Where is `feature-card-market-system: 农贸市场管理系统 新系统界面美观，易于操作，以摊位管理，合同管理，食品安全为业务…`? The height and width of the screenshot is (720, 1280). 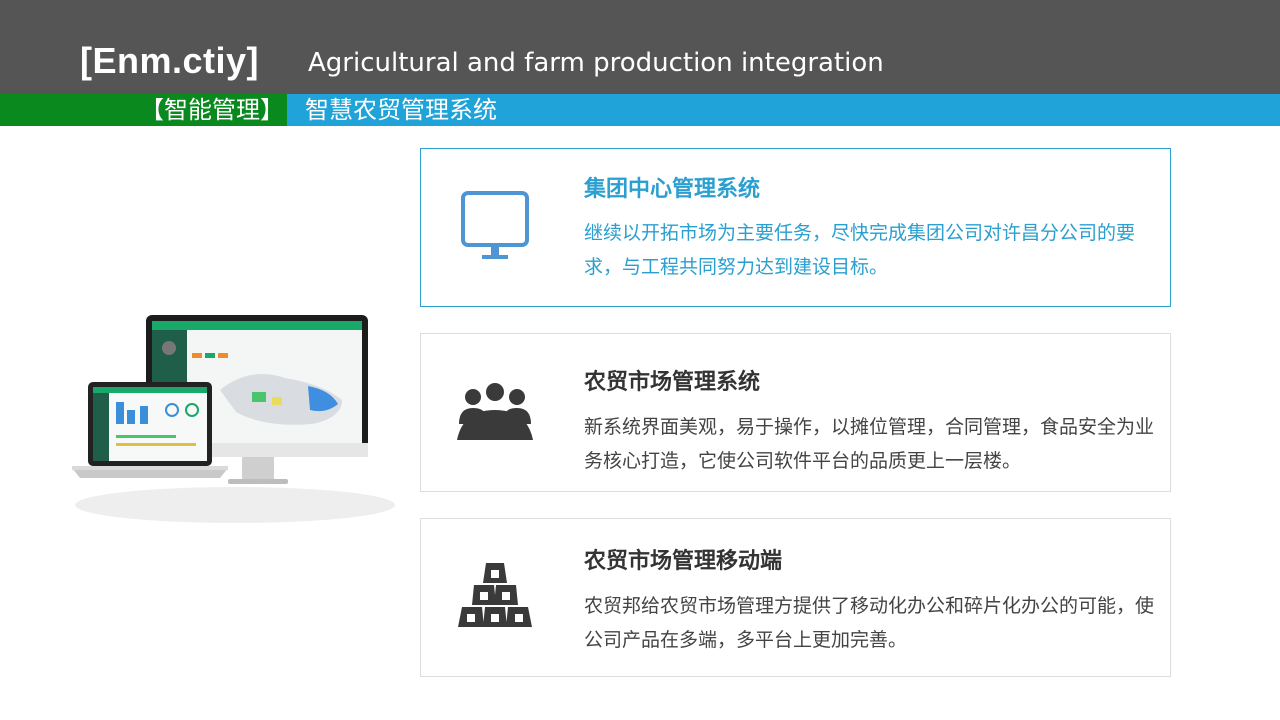
feature-card-market-system: 农贸市场管理系统 新系统界面美观，易于操作，以摊位管理，合同管理，食品安全为业务… is located at coordinates (795, 412).